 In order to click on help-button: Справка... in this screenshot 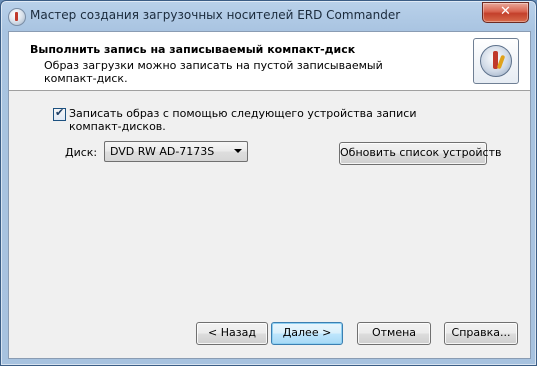, I will do `click(481, 333)`.